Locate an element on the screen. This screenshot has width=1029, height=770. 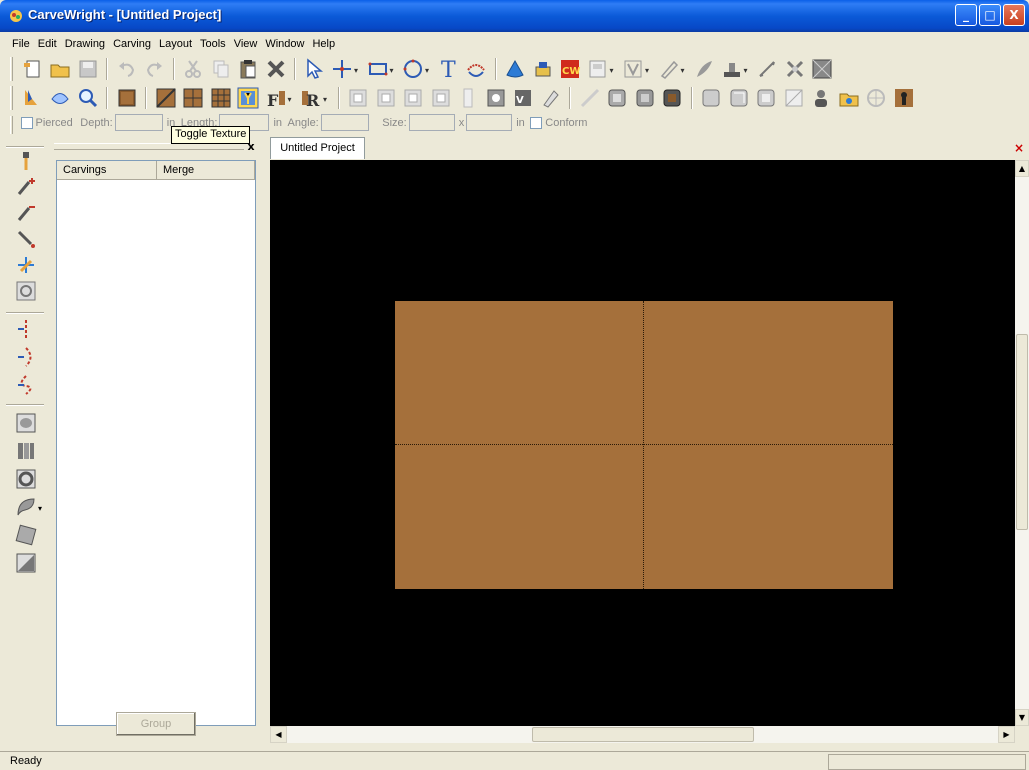
bit-d-icon is located at coordinates (441, 98).